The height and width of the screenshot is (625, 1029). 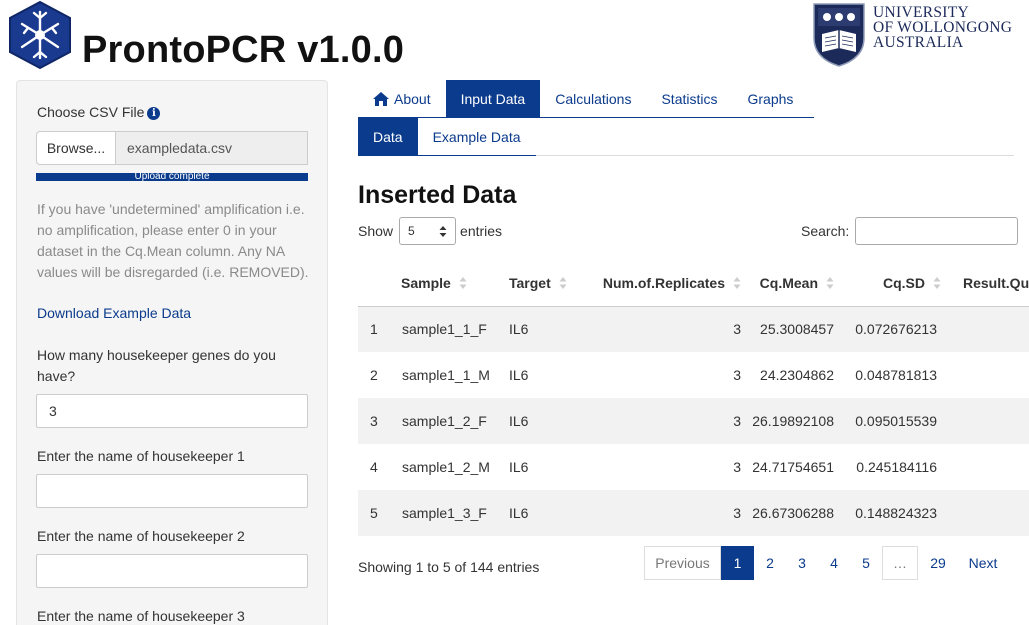 I want to click on column-header-index, so click(x=379, y=283).